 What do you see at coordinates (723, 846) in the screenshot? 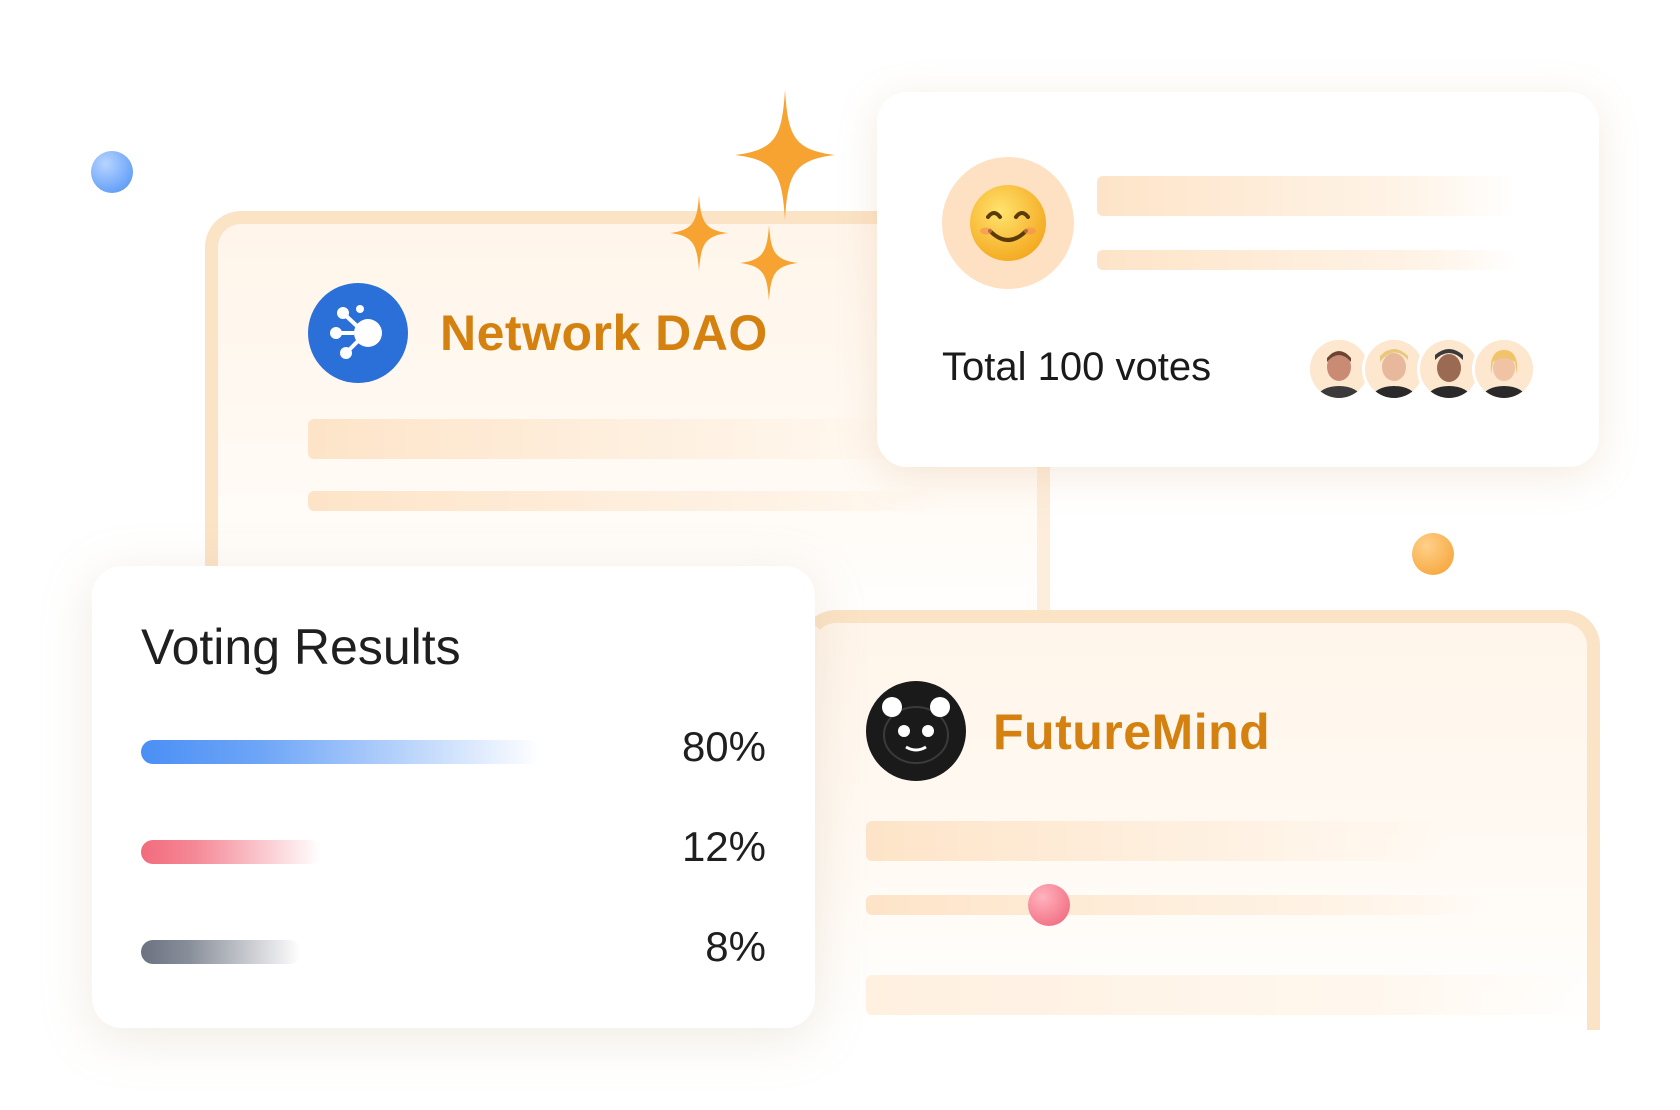
I see `result-percent: 12%` at bounding box center [723, 846].